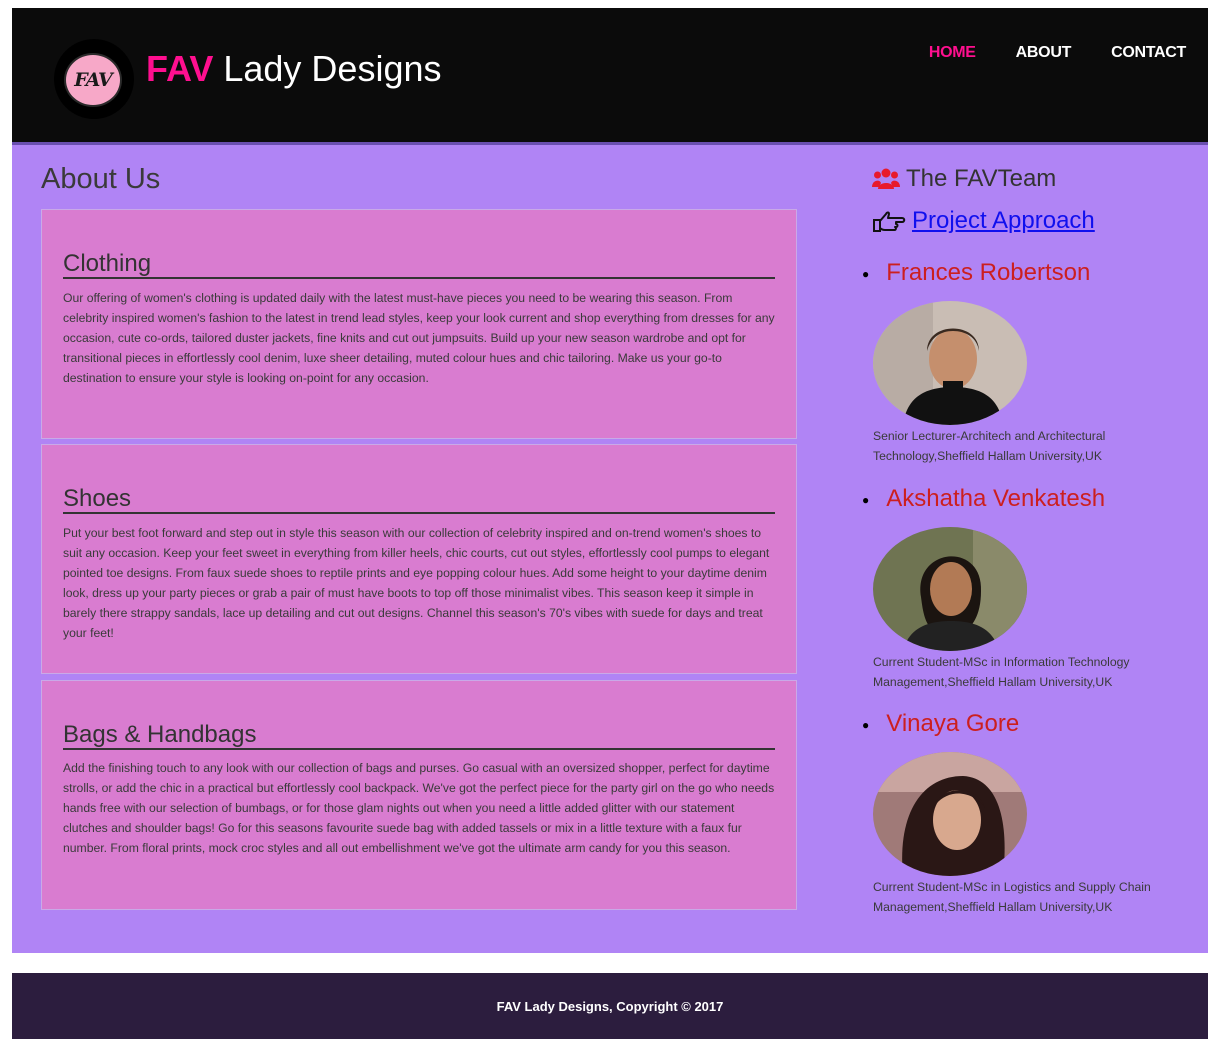 This screenshot has width=1208, height=1039. I want to click on member-name: ● Vinaya Gore, so click(941, 724).